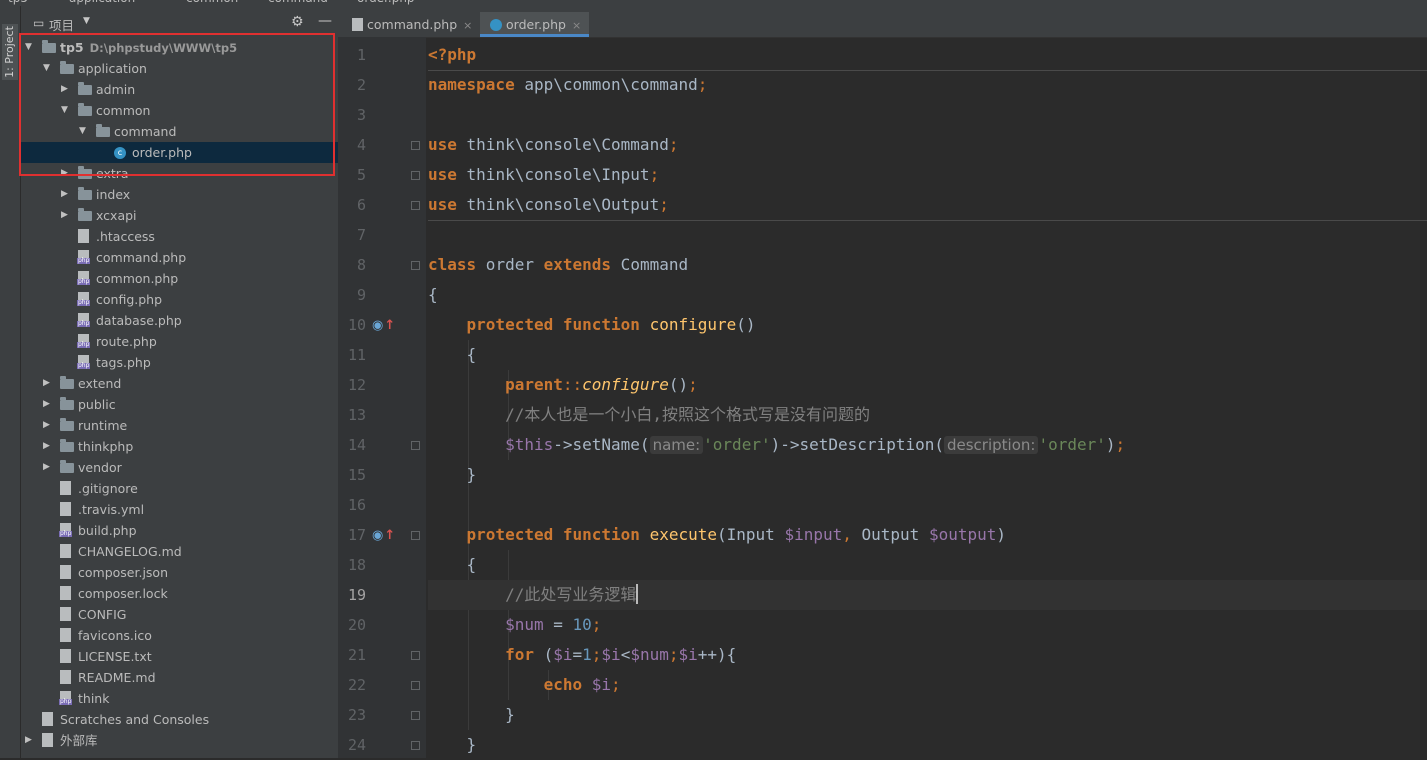 Image resolution: width=1427 pixels, height=760 pixels. Describe the element at coordinates (10, 382) in the screenshot. I see `tool-window-stripe: 1: Project` at that location.